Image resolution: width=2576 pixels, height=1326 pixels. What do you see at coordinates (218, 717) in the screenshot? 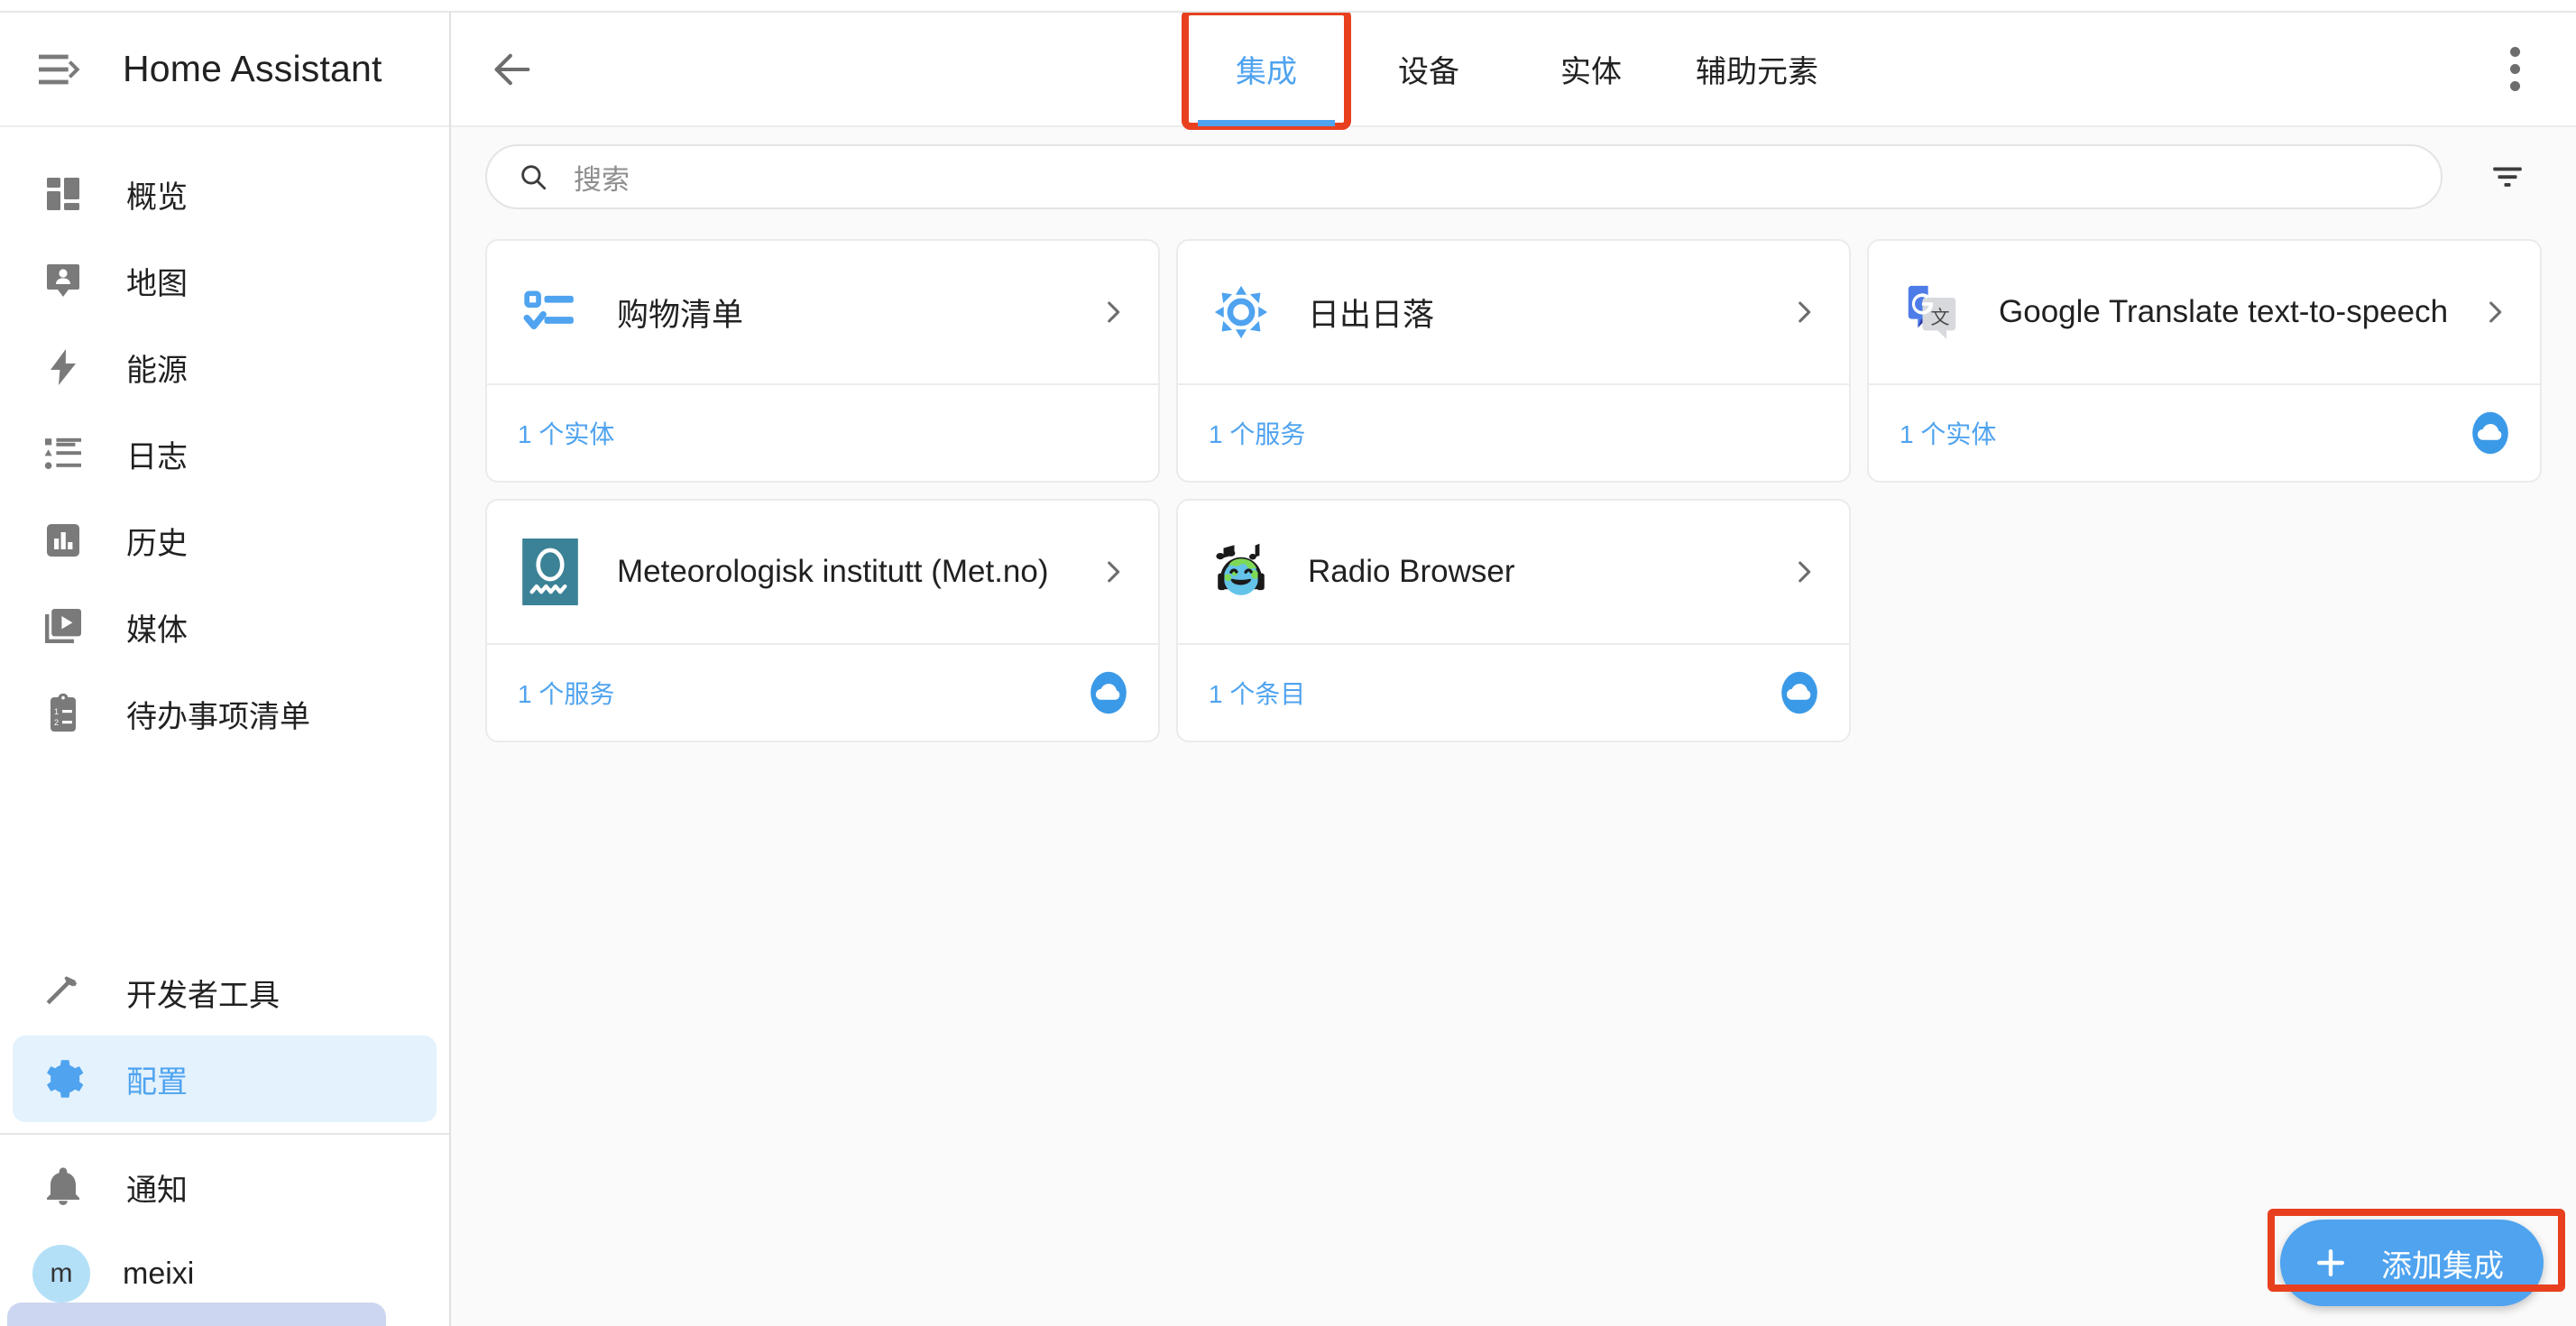
I see `sidebar-item-label: 待办事项清单` at bounding box center [218, 717].